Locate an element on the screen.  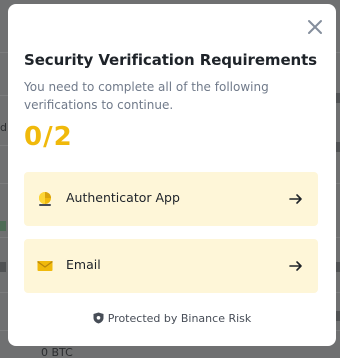
email-option: Email is located at coordinates (171, 266).